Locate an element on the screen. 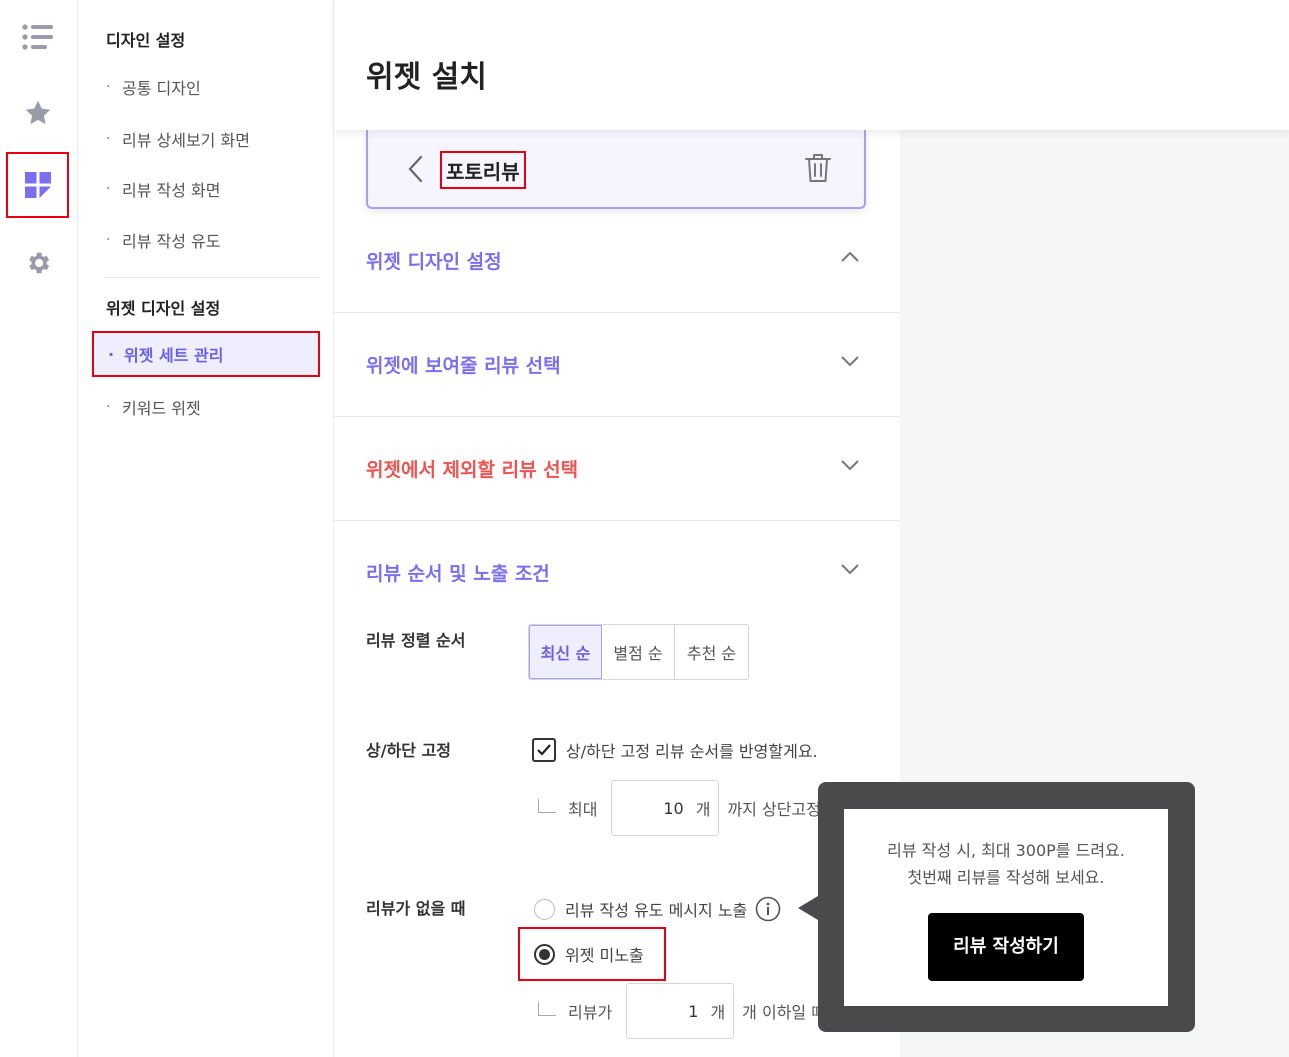  popup-message-line2: 첫번째 리뷰를 작성해 보세요. is located at coordinates (1006, 877).